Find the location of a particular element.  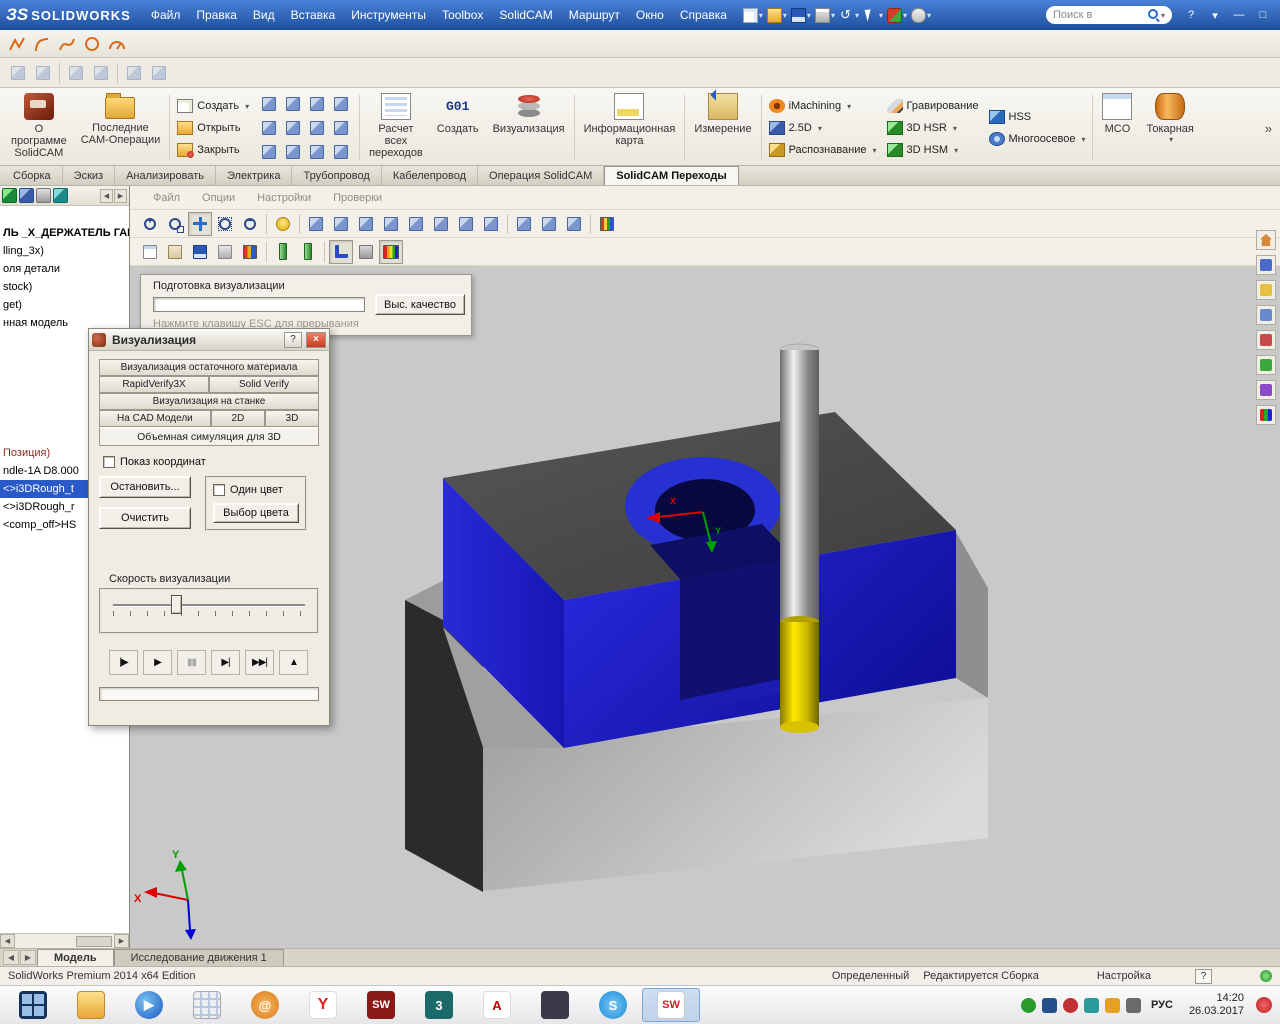

tree-item: stock) is located at coordinates (64, 287).